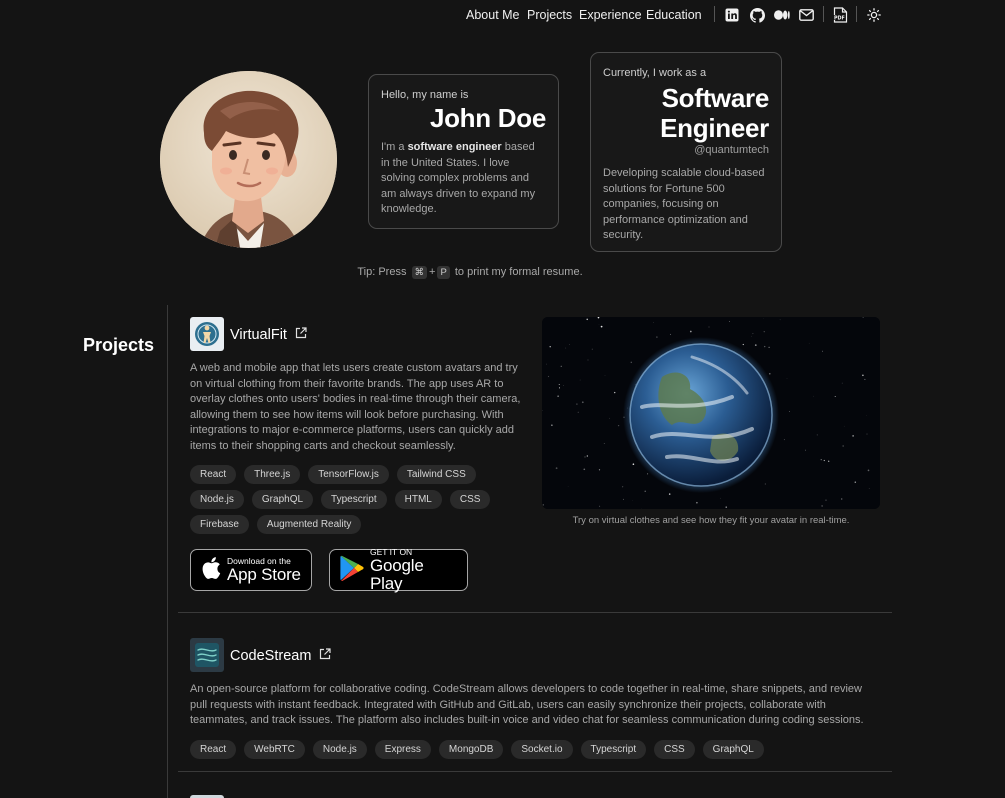 The height and width of the screenshot is (798, 1005). What do you see at coordinates (382, 272) in the screenshot?
I see `tip-prefix: Tip: Press` at bounding box center [382, 272].